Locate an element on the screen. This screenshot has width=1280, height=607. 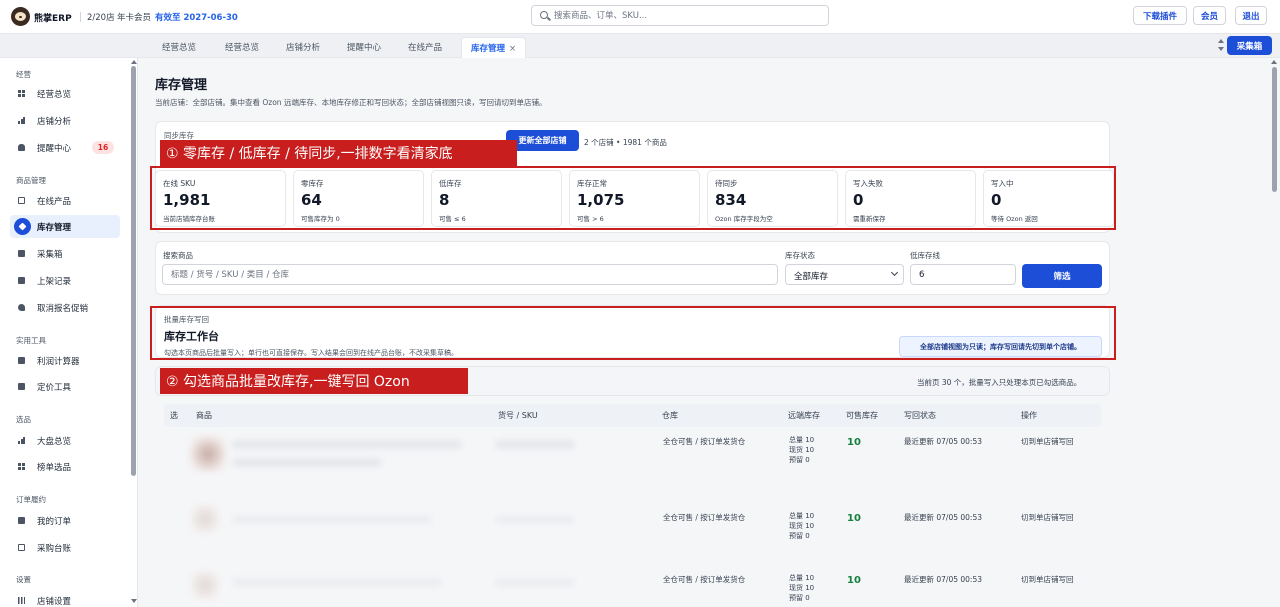
filter-button: 筛选 is located at coordinates (1062, 276).